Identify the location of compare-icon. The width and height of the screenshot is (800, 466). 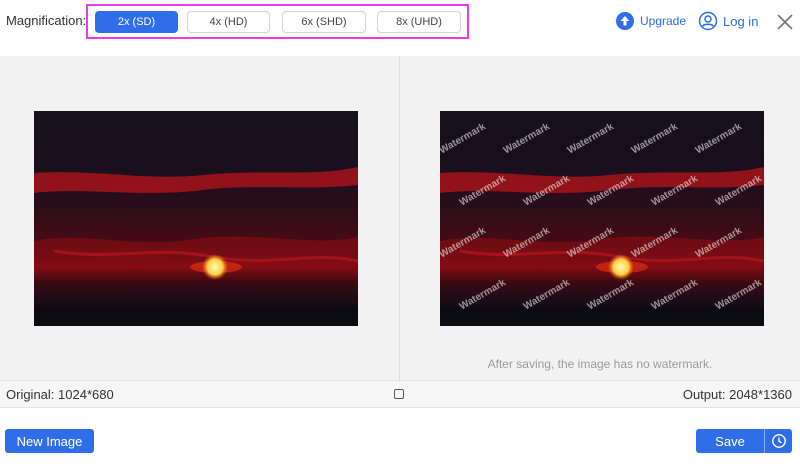
(399, 394).